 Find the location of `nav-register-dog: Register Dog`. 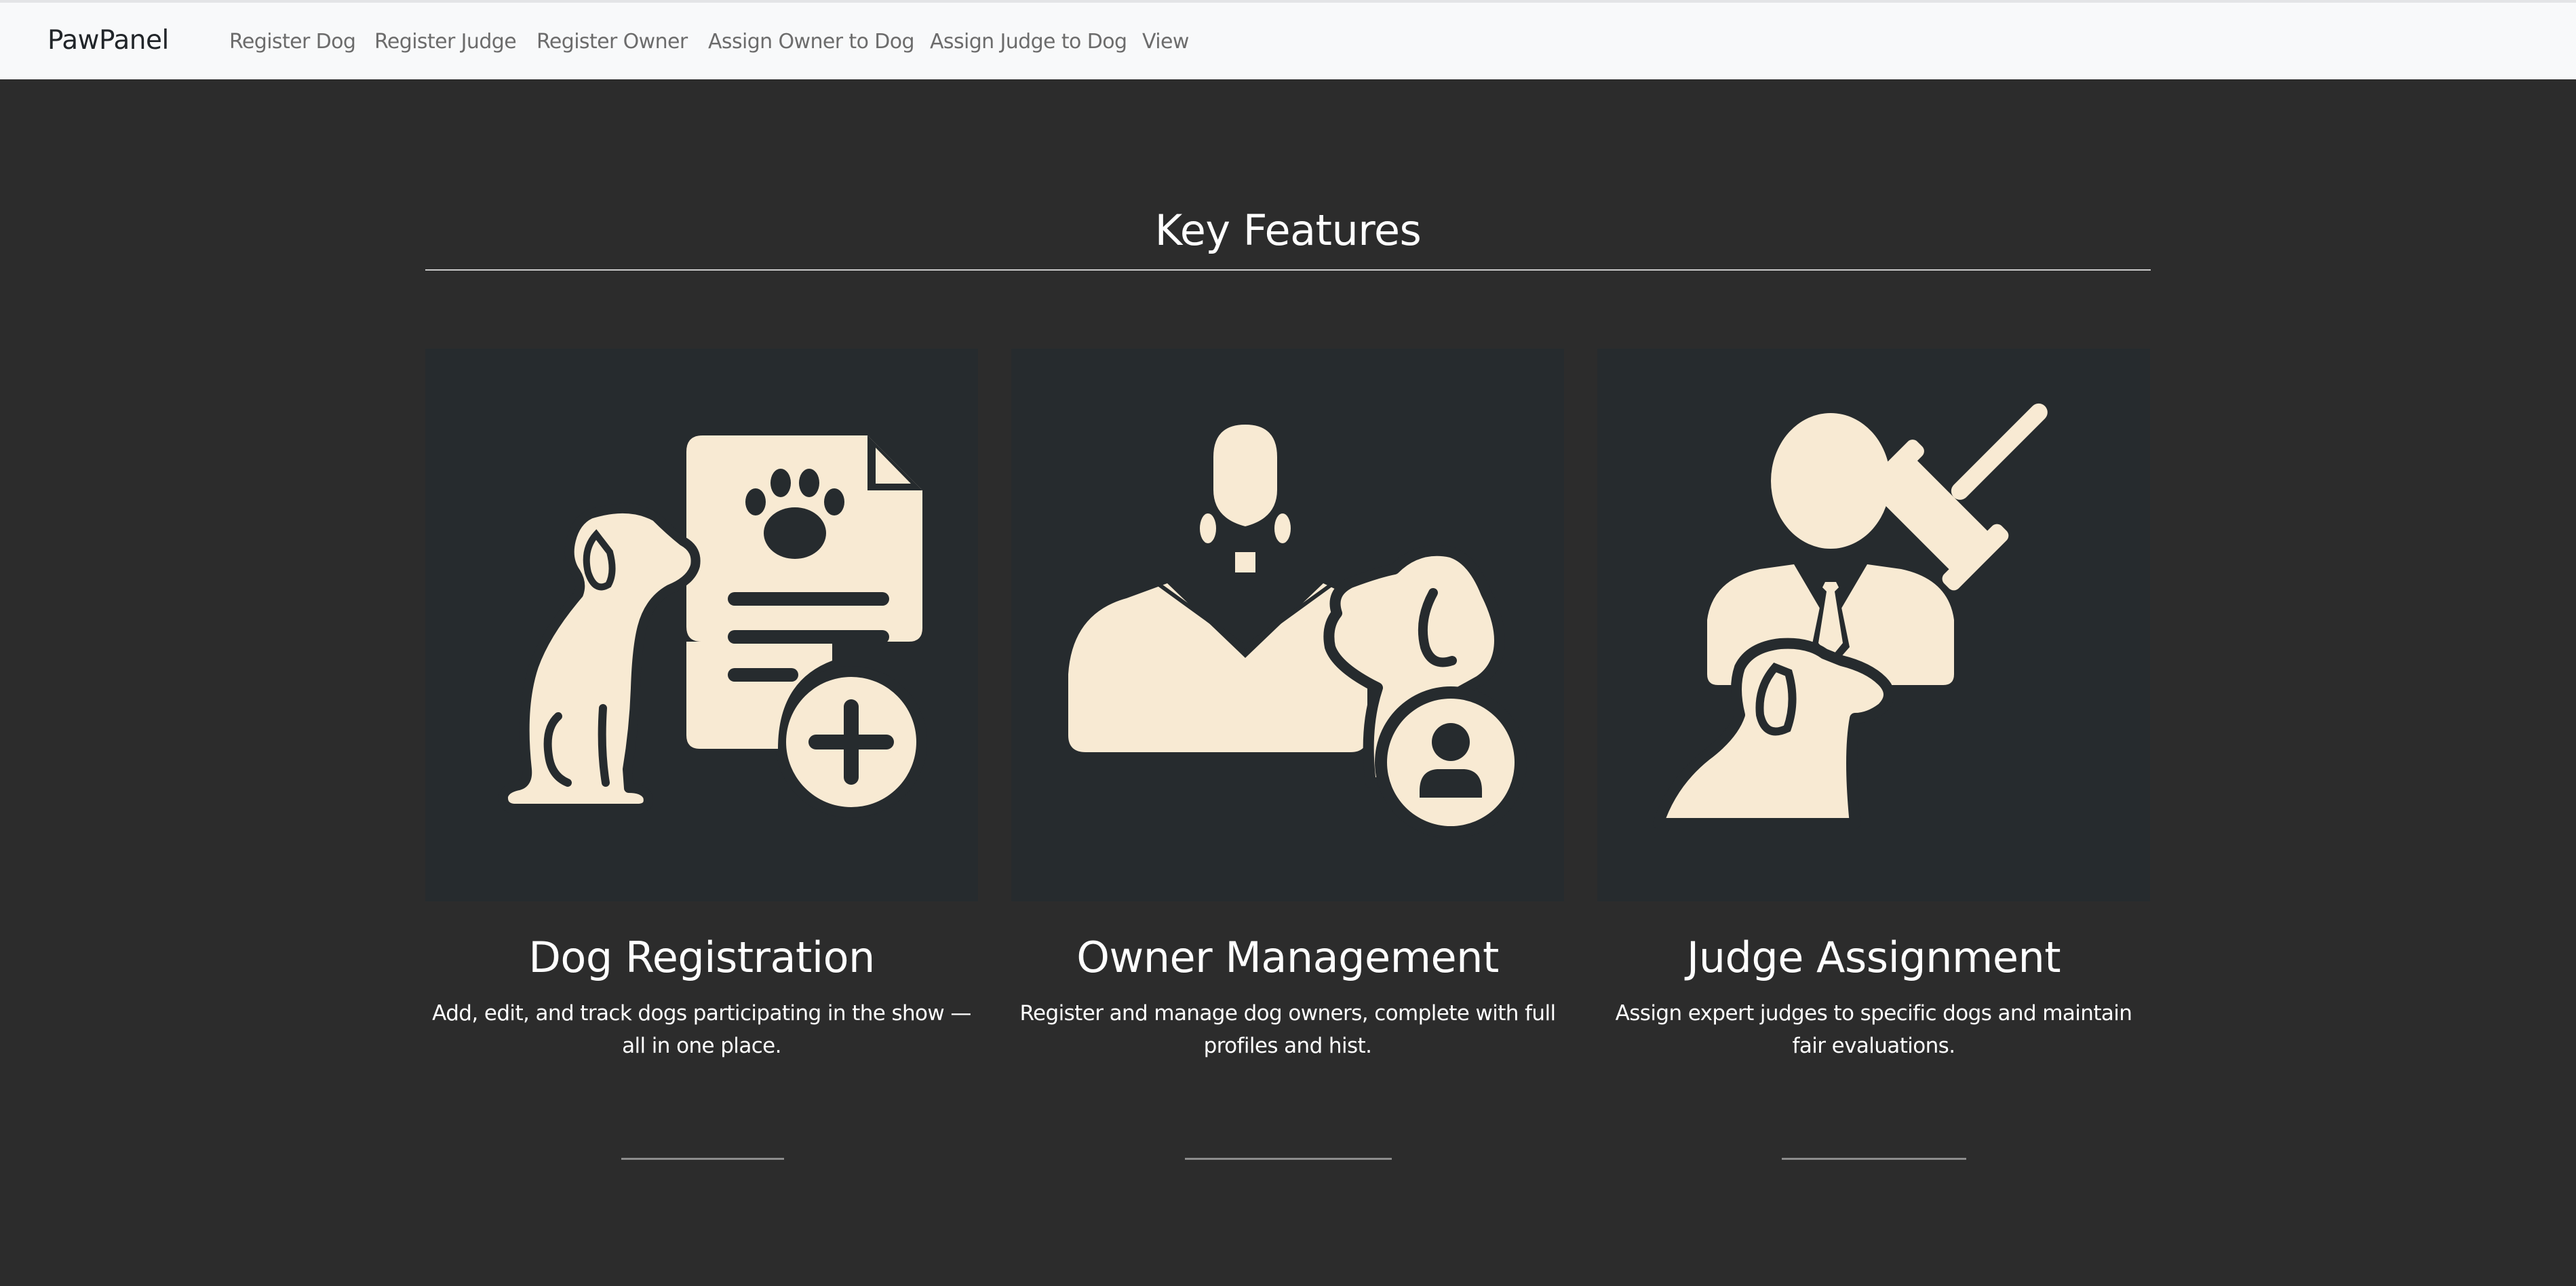

nav-register-dog: Register Dog is located at coordinates (292, 42).